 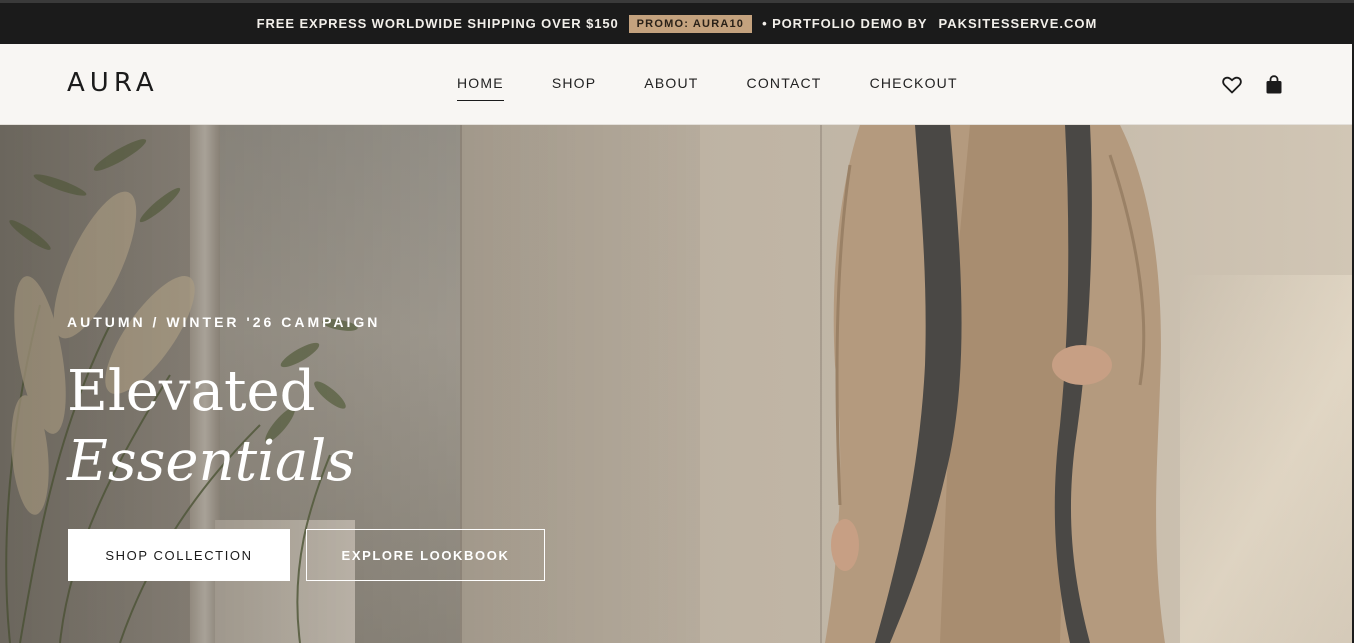 I want to click on nav-checkout: CHECKOUT, so click(x=914, y=88).